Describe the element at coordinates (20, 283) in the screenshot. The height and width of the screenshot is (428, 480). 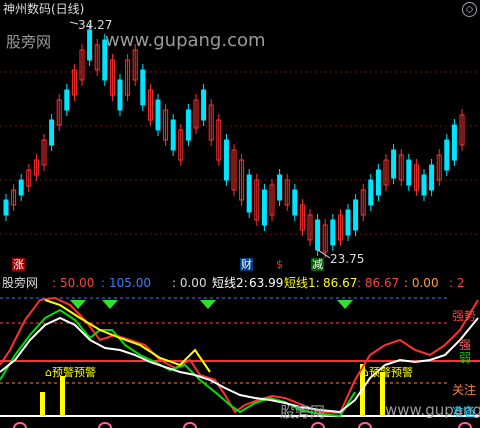
I see `indicator-name: 股旁网` at that location.